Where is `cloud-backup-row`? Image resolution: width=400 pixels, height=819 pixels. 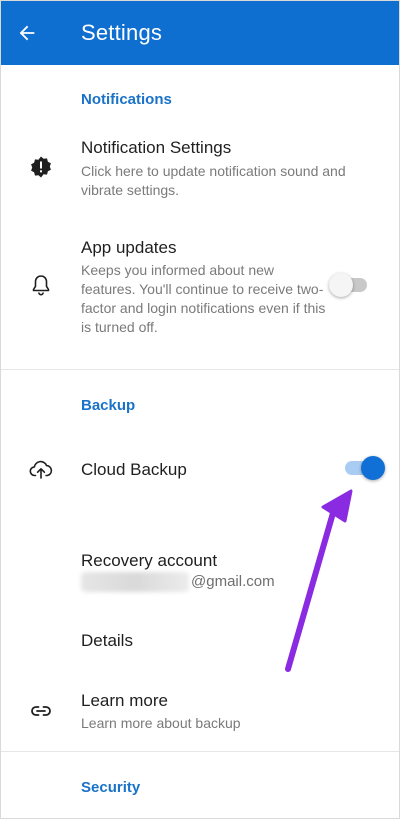
cloud-backup-row is located at coordinates (200, 469).